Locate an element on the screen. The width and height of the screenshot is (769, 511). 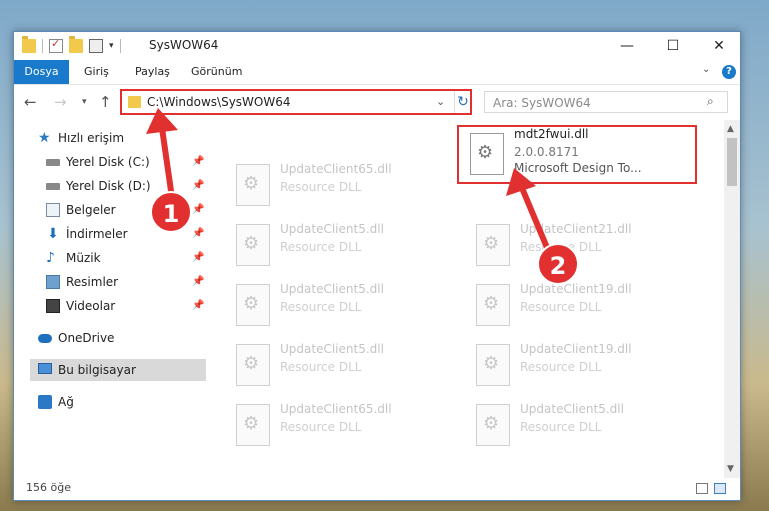
maximize-button: ☐ is located at coordinates (673, 46).